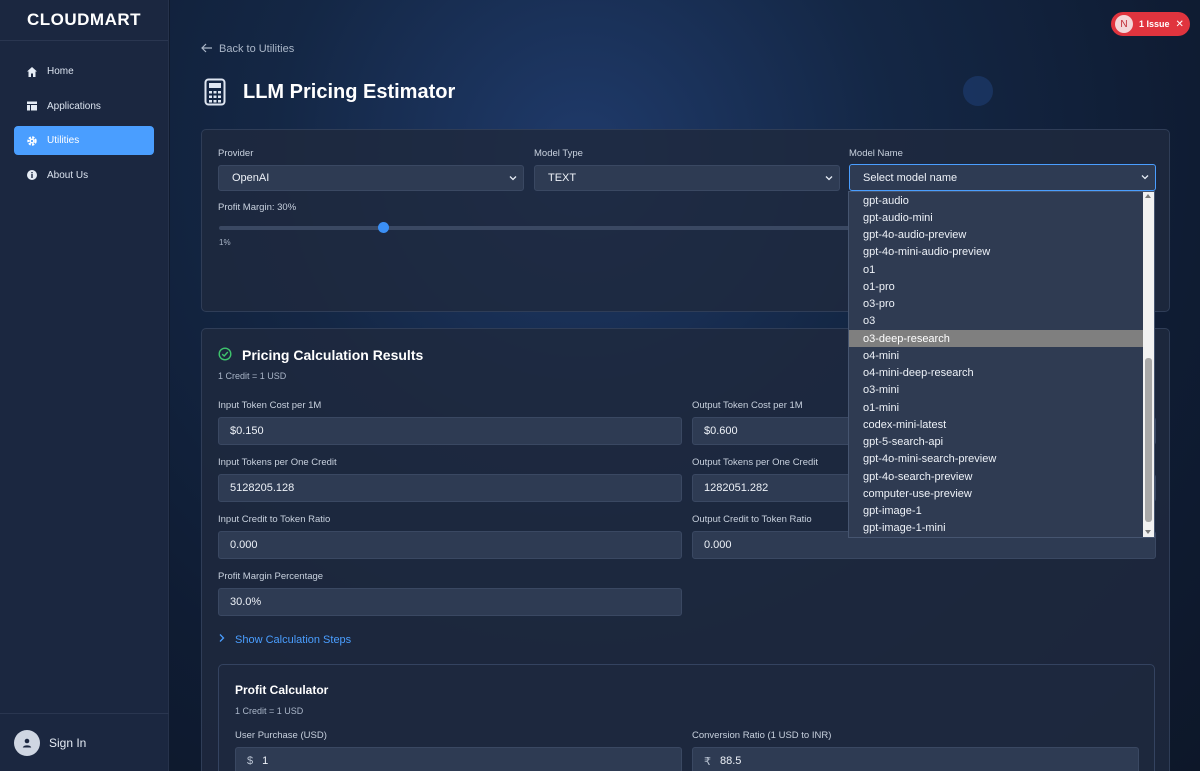 This screenshot has height=771, width=1200. I want to click on provider-select: OpenAI, so click(371, 178).